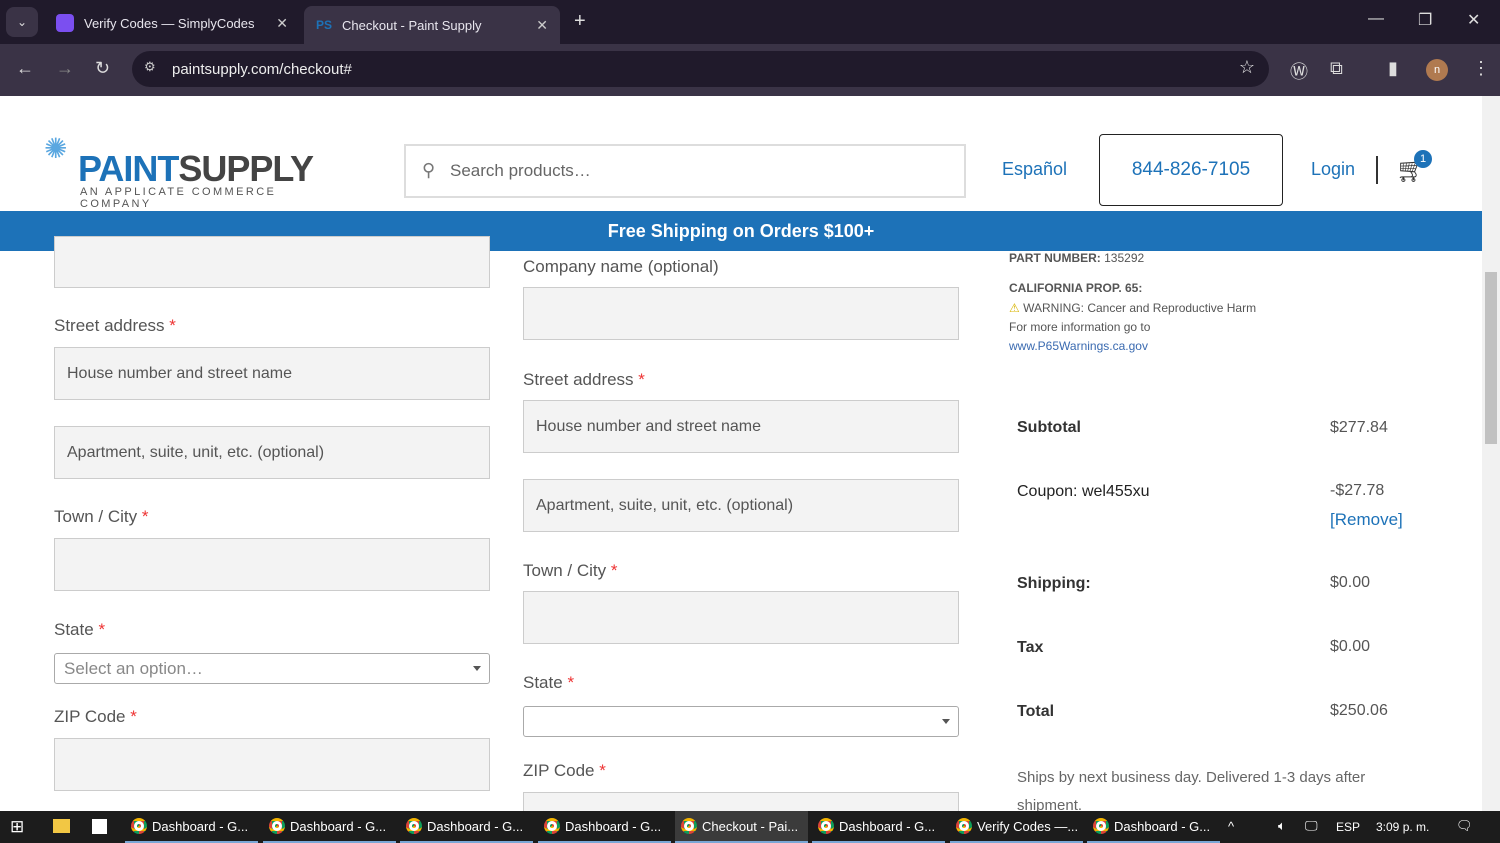 The width and height of the screenshot is (1500, 843). Describe the element at coordinates (196, 168) in the screenshot. I see `logo-text: PAINTSUPPLY` at that location.